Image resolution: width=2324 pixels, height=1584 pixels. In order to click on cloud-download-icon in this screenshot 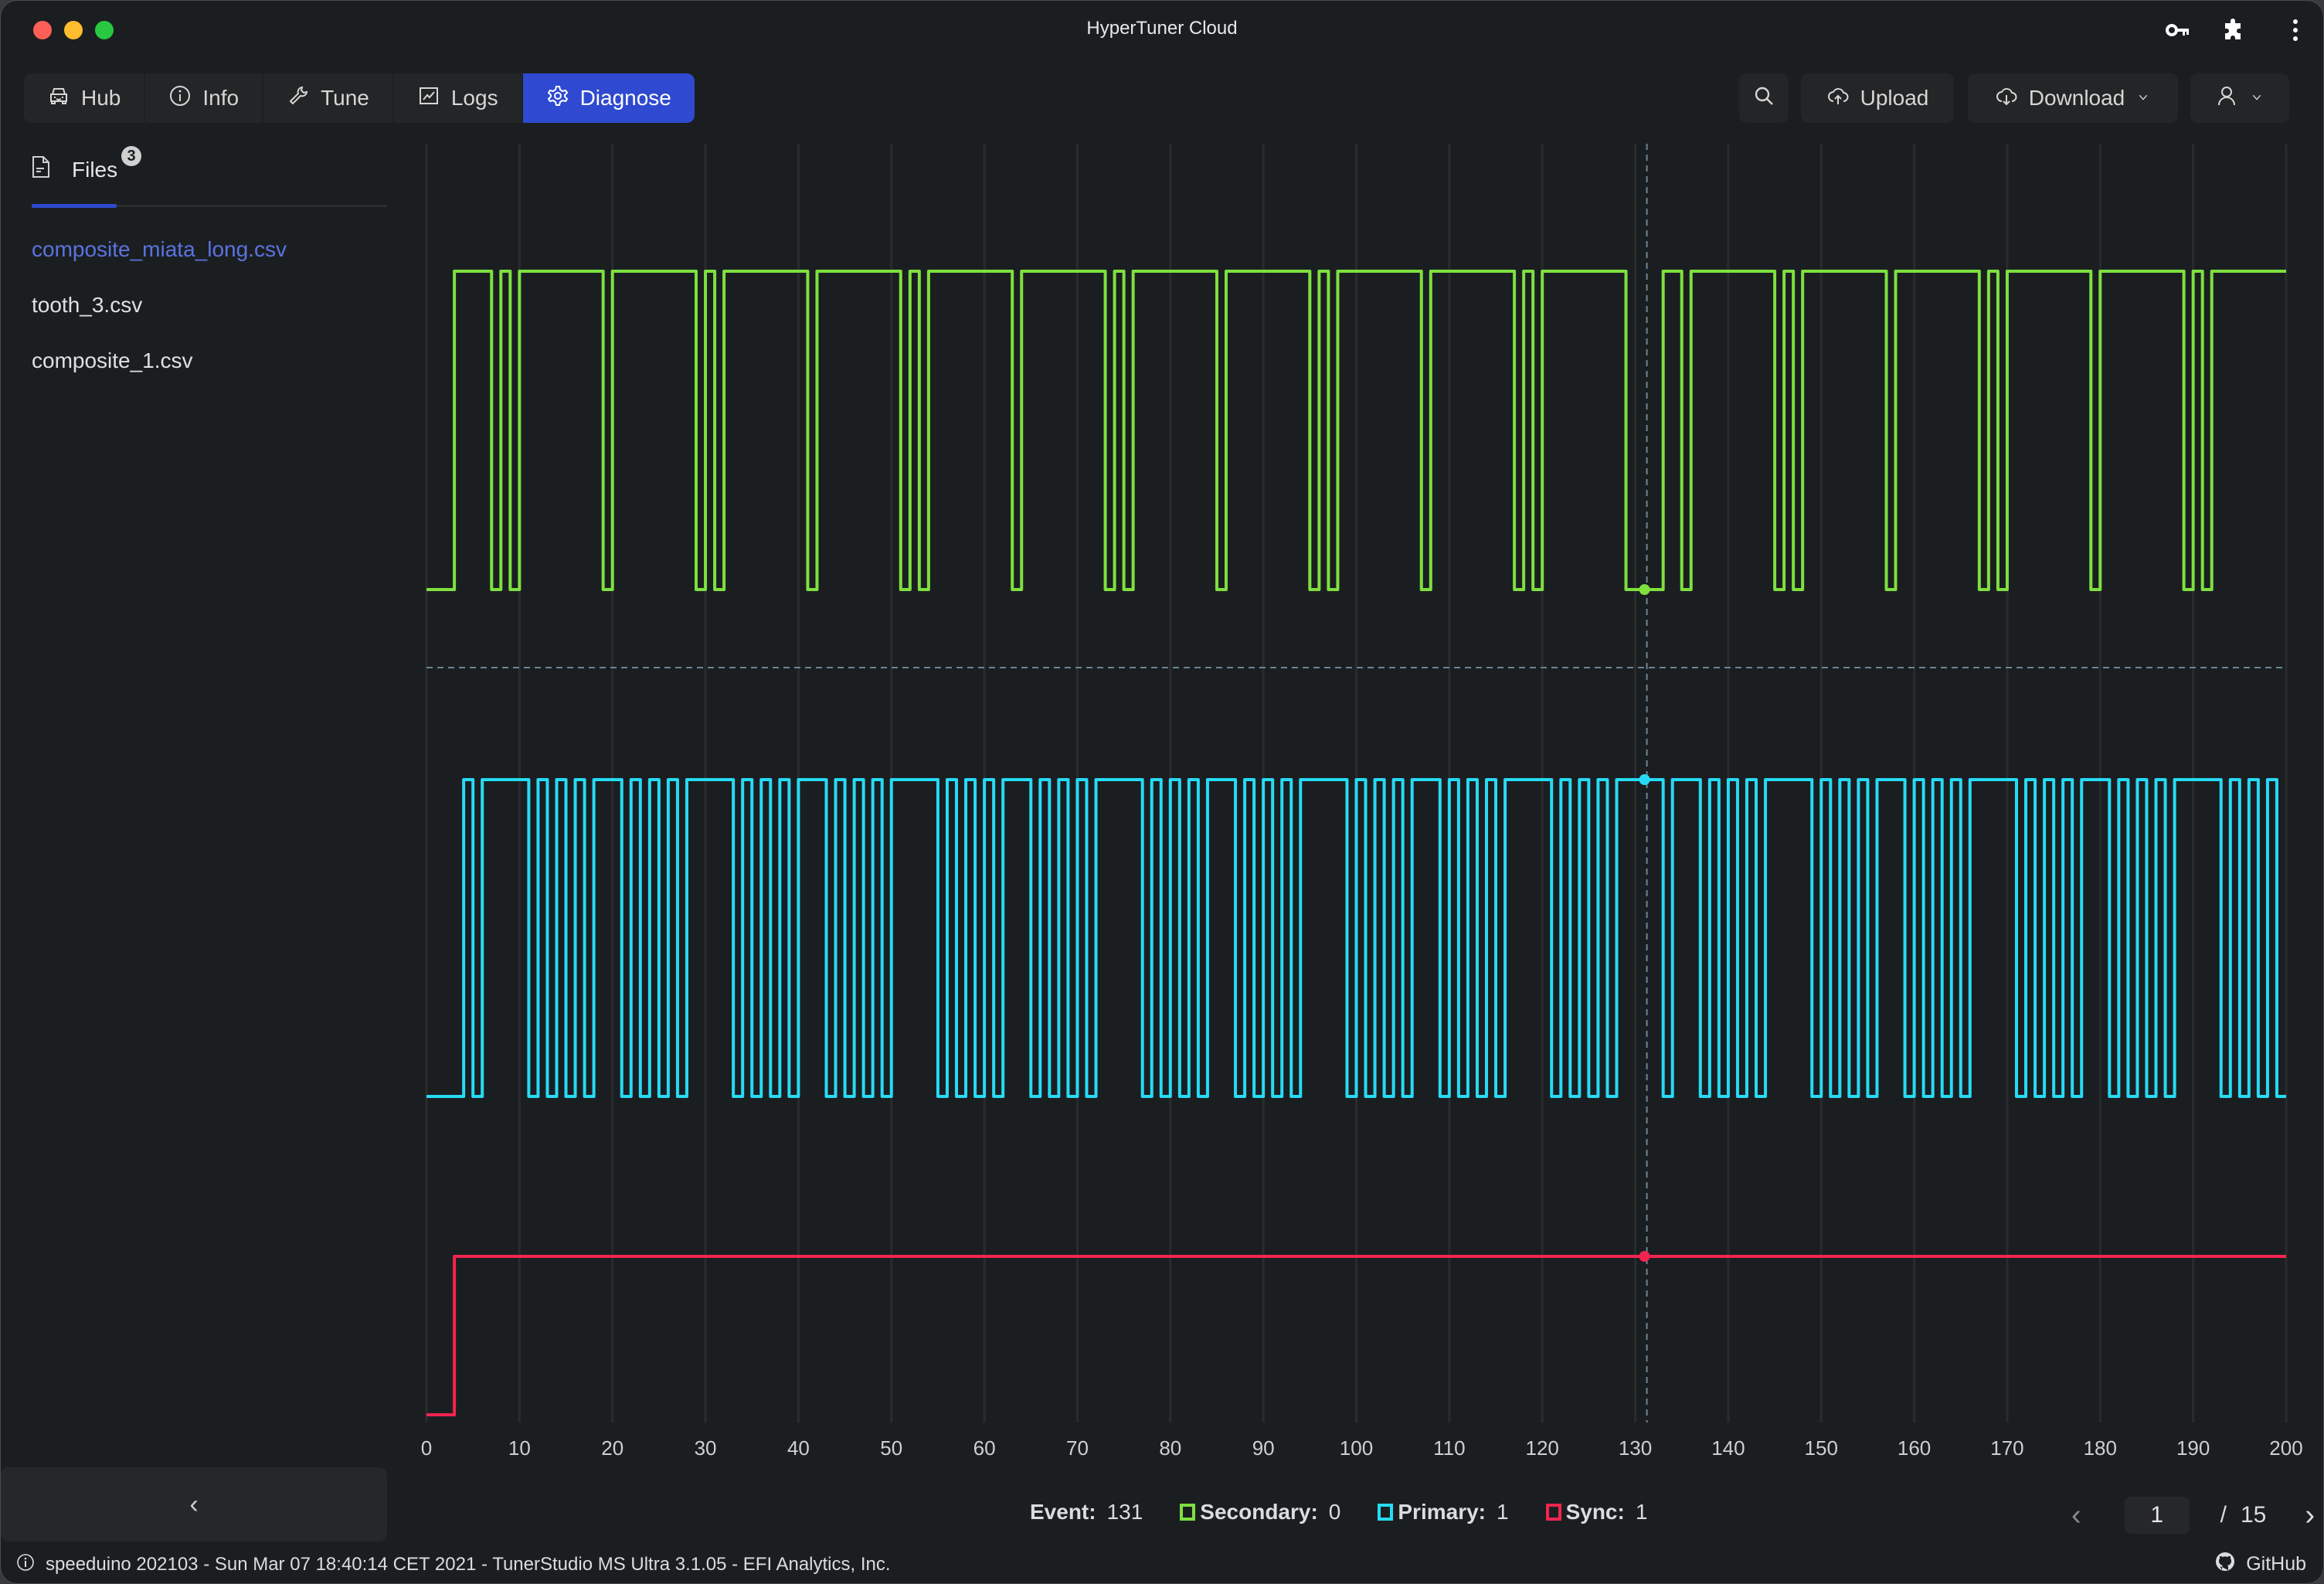, I will do `click(2006, 98)`.